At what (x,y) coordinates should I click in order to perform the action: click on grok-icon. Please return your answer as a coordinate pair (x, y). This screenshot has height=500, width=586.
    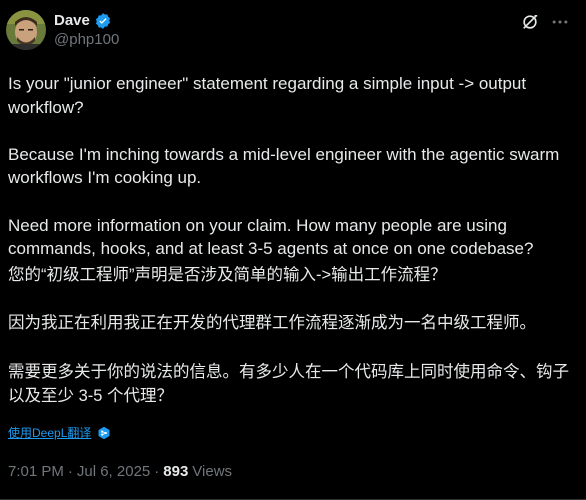
    Looking at the image, I should click on (530, 22).